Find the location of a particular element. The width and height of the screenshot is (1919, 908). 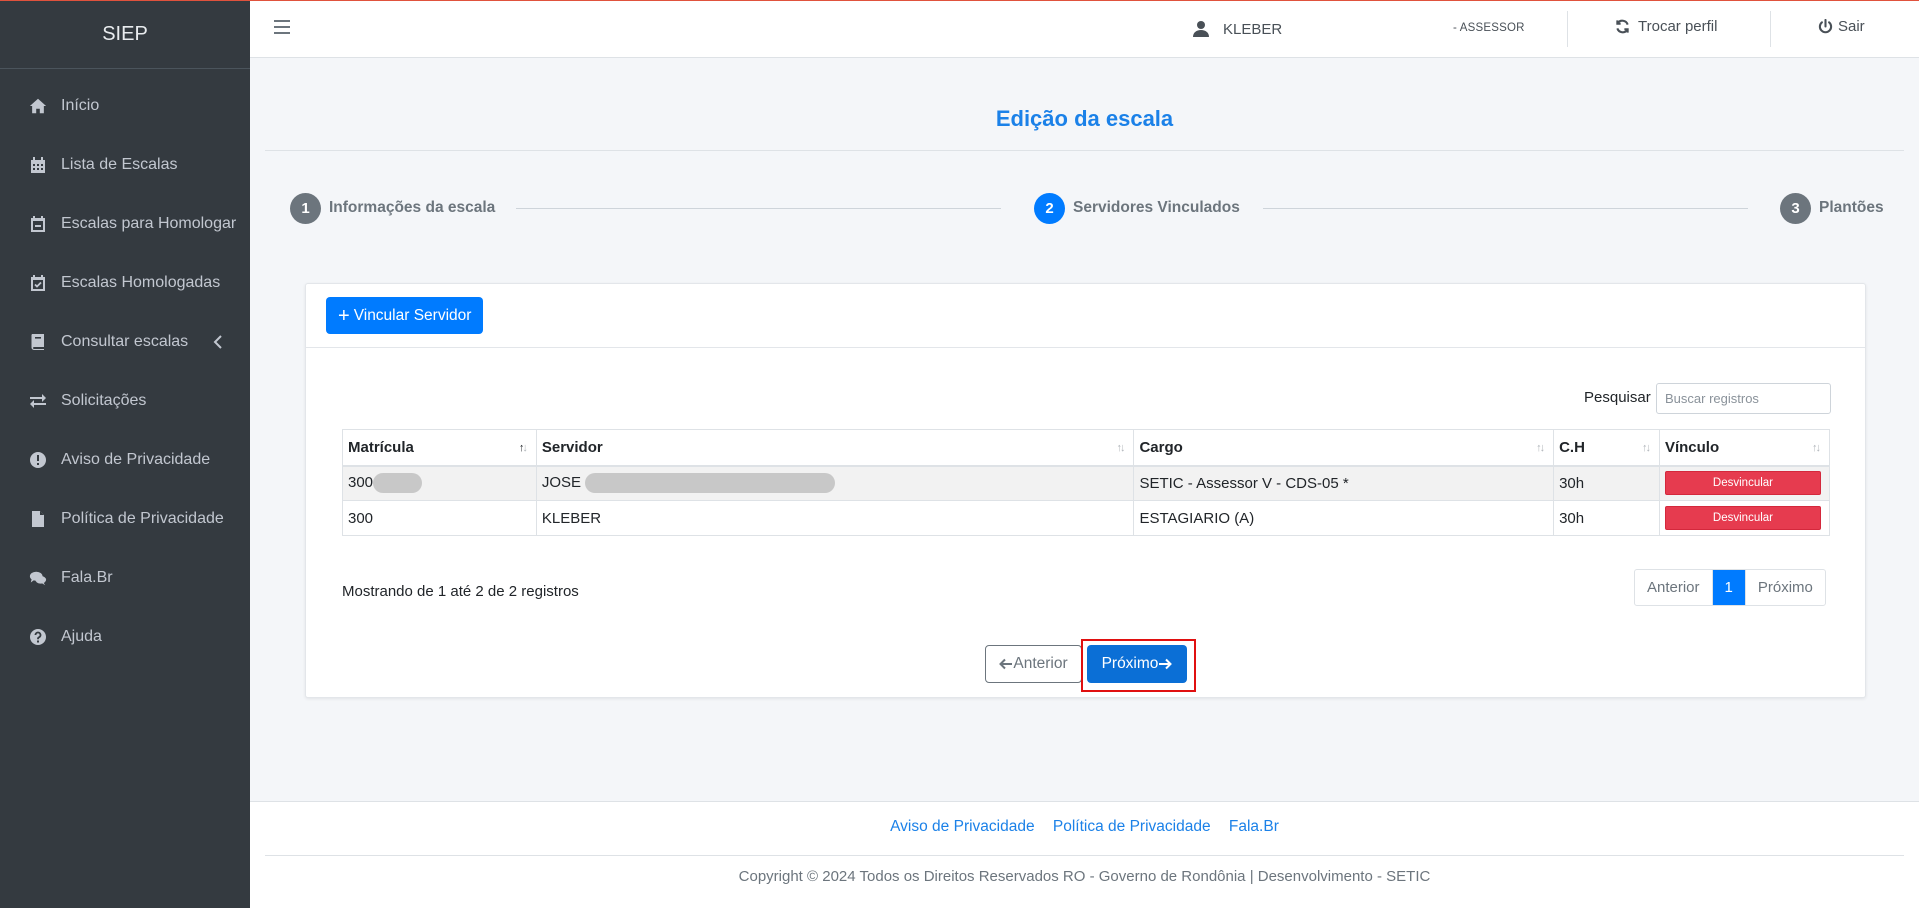

exclamation-circle-icon is located at coordinates (38, 460).